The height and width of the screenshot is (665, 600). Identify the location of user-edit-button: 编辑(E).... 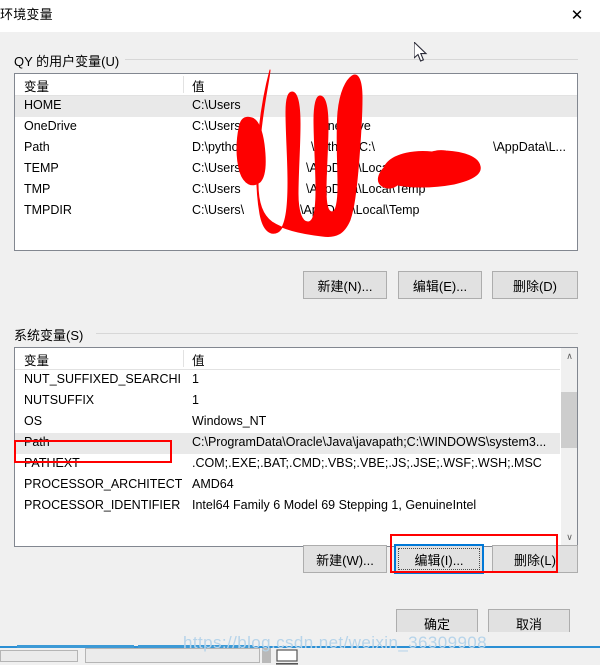
(440, 285).